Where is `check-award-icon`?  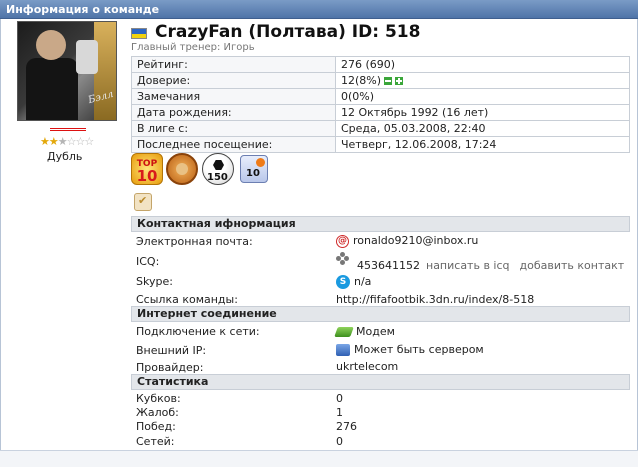 check-award-icon is located at coordinates (143, 202).